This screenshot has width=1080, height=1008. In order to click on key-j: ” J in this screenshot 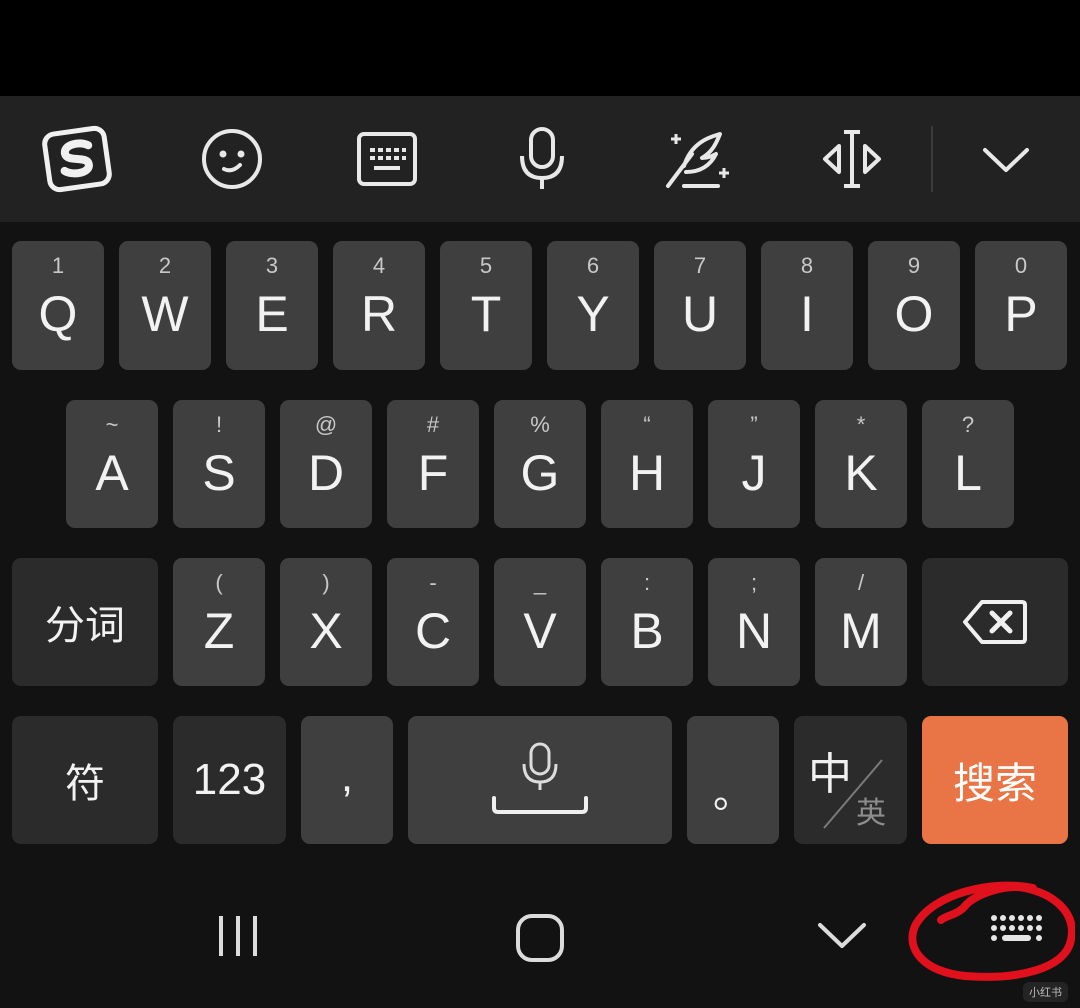, I will do `click(754, 464)`.